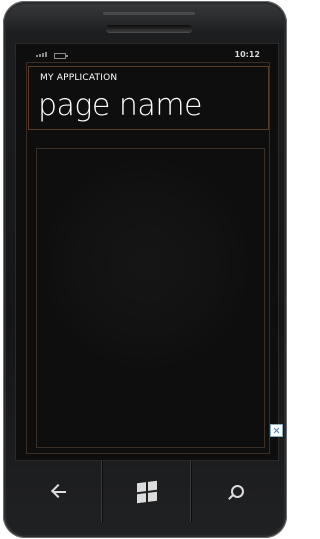  What do you see at coordinates (149, 13) in the screenshot?
I see `frame-top-highlight` at bounding box center [149, 13].